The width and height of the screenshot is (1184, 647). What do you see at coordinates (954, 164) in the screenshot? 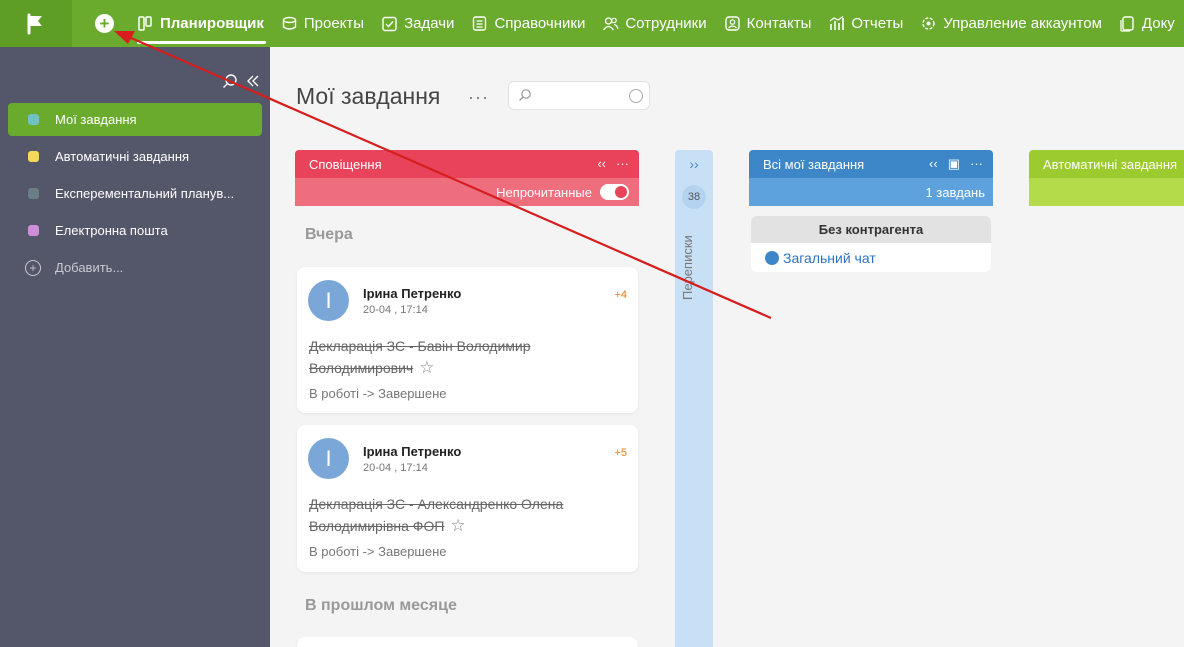
I see `scan-icon: ▣` at bounding box center [954, 164].